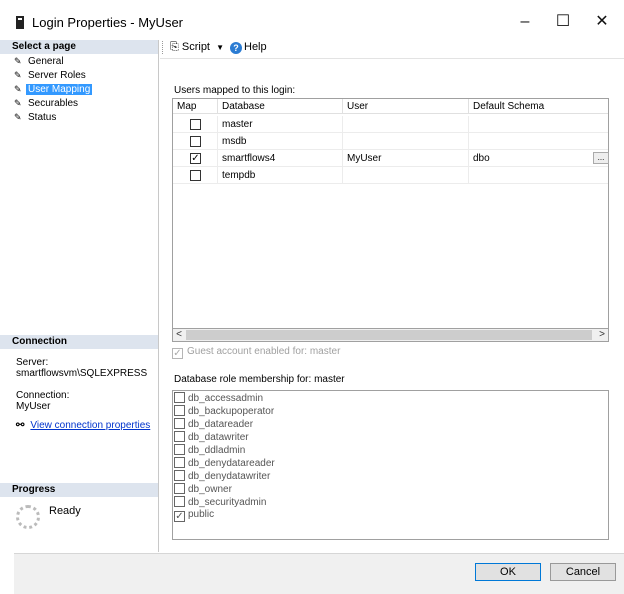  Describe the element at coordinates (197, 47) in the screenshot. I see `script-button: ⎘ Script ▼` at that location.